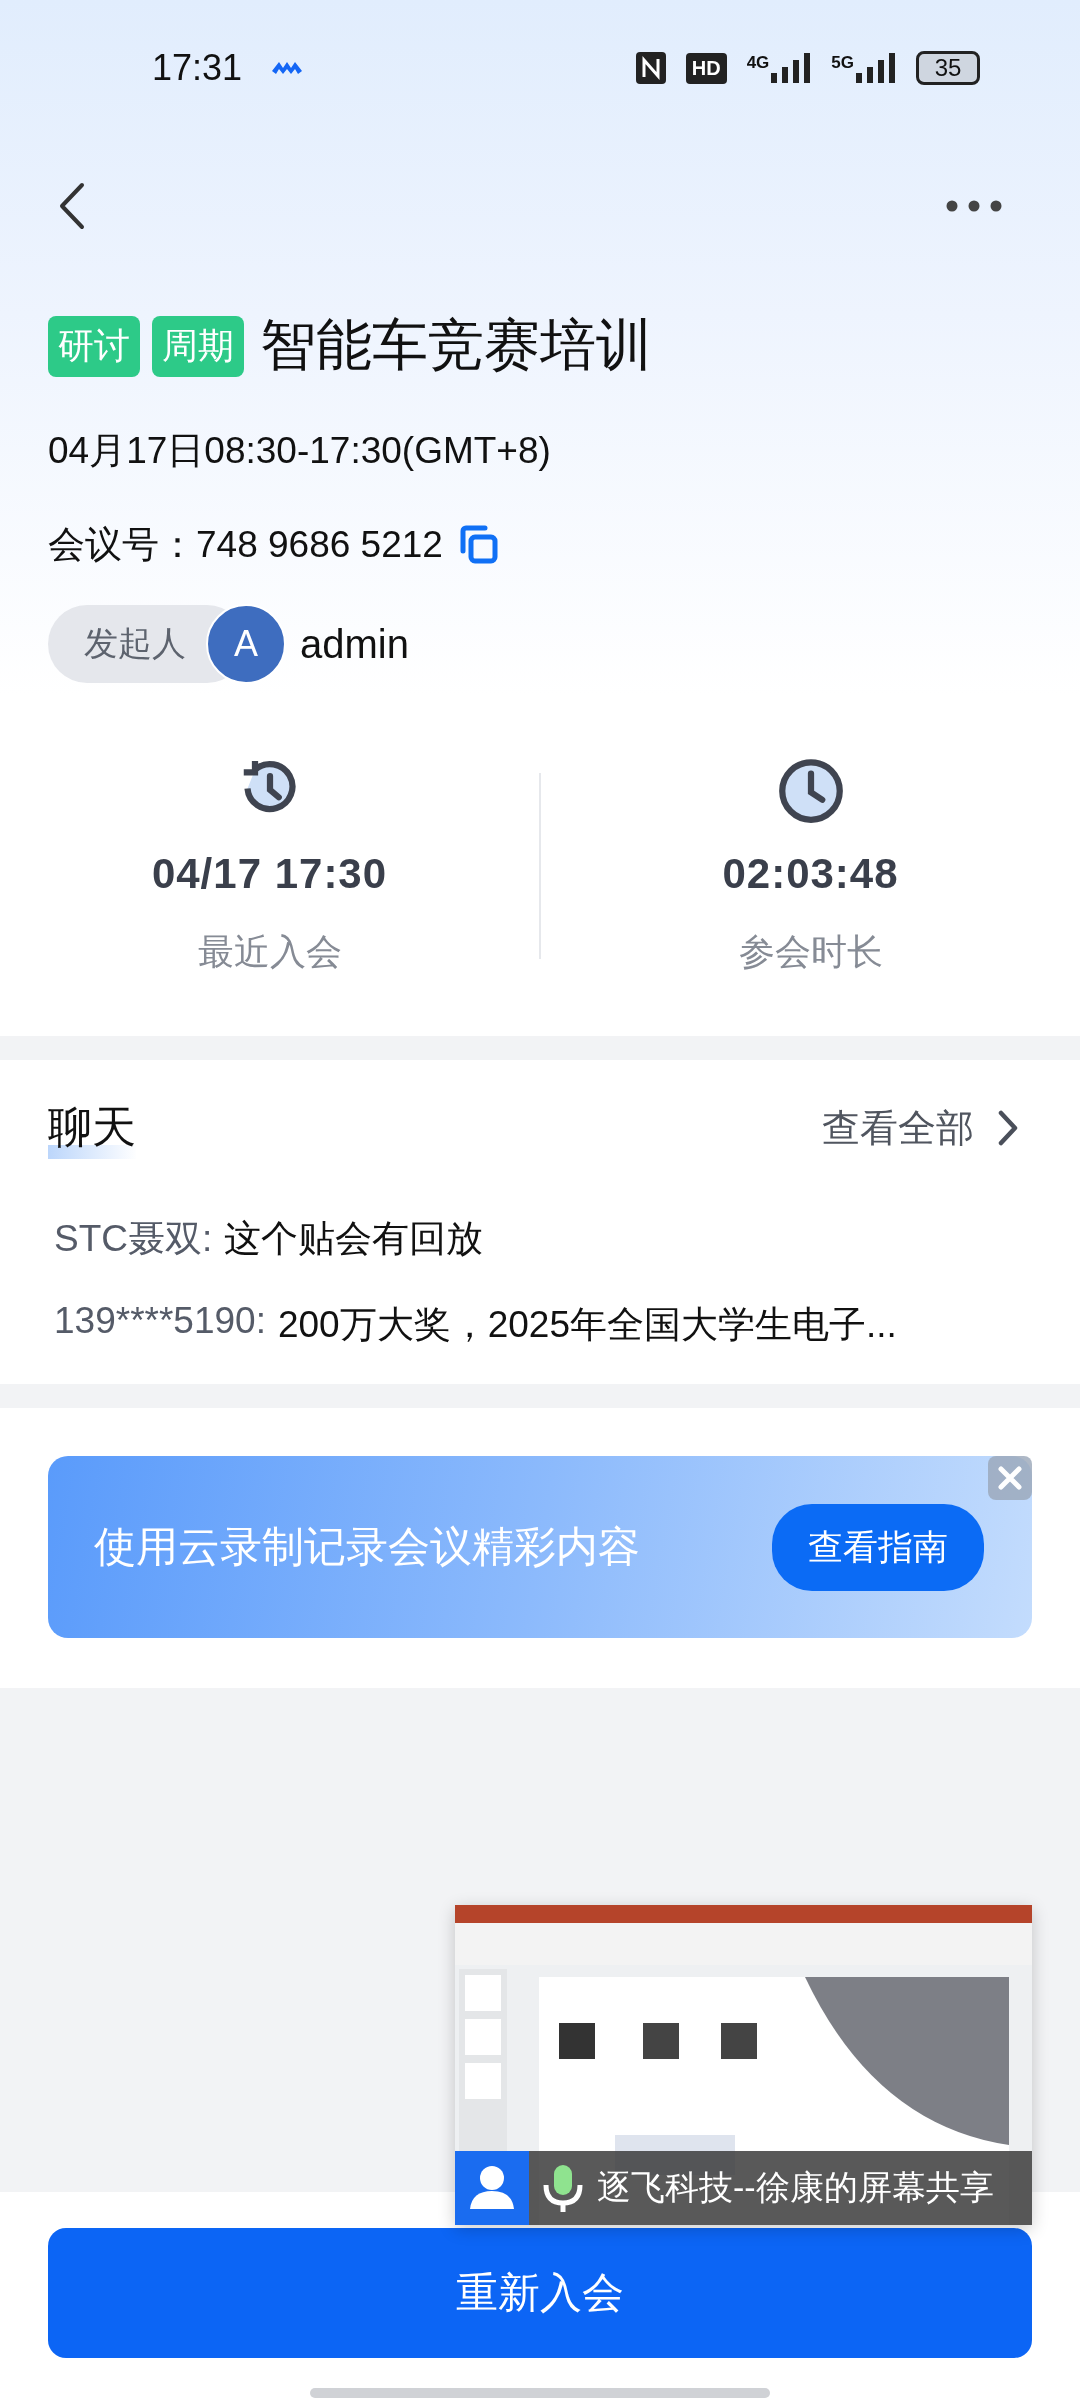 This screenshot has height=2400, width=1080. What do you see at coordinates (72, 206) in the screenshot?
I see `back-icon` at bounding box center [72, 206].